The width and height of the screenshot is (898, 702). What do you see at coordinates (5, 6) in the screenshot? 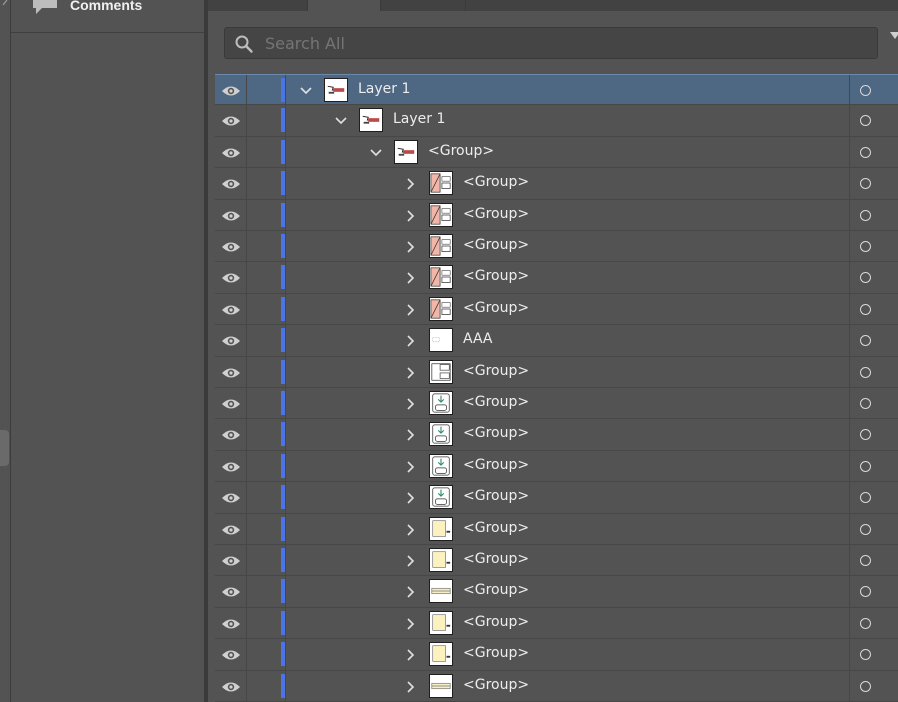
I see `collapse-chevron-icon` at bounding box center [5, 6].